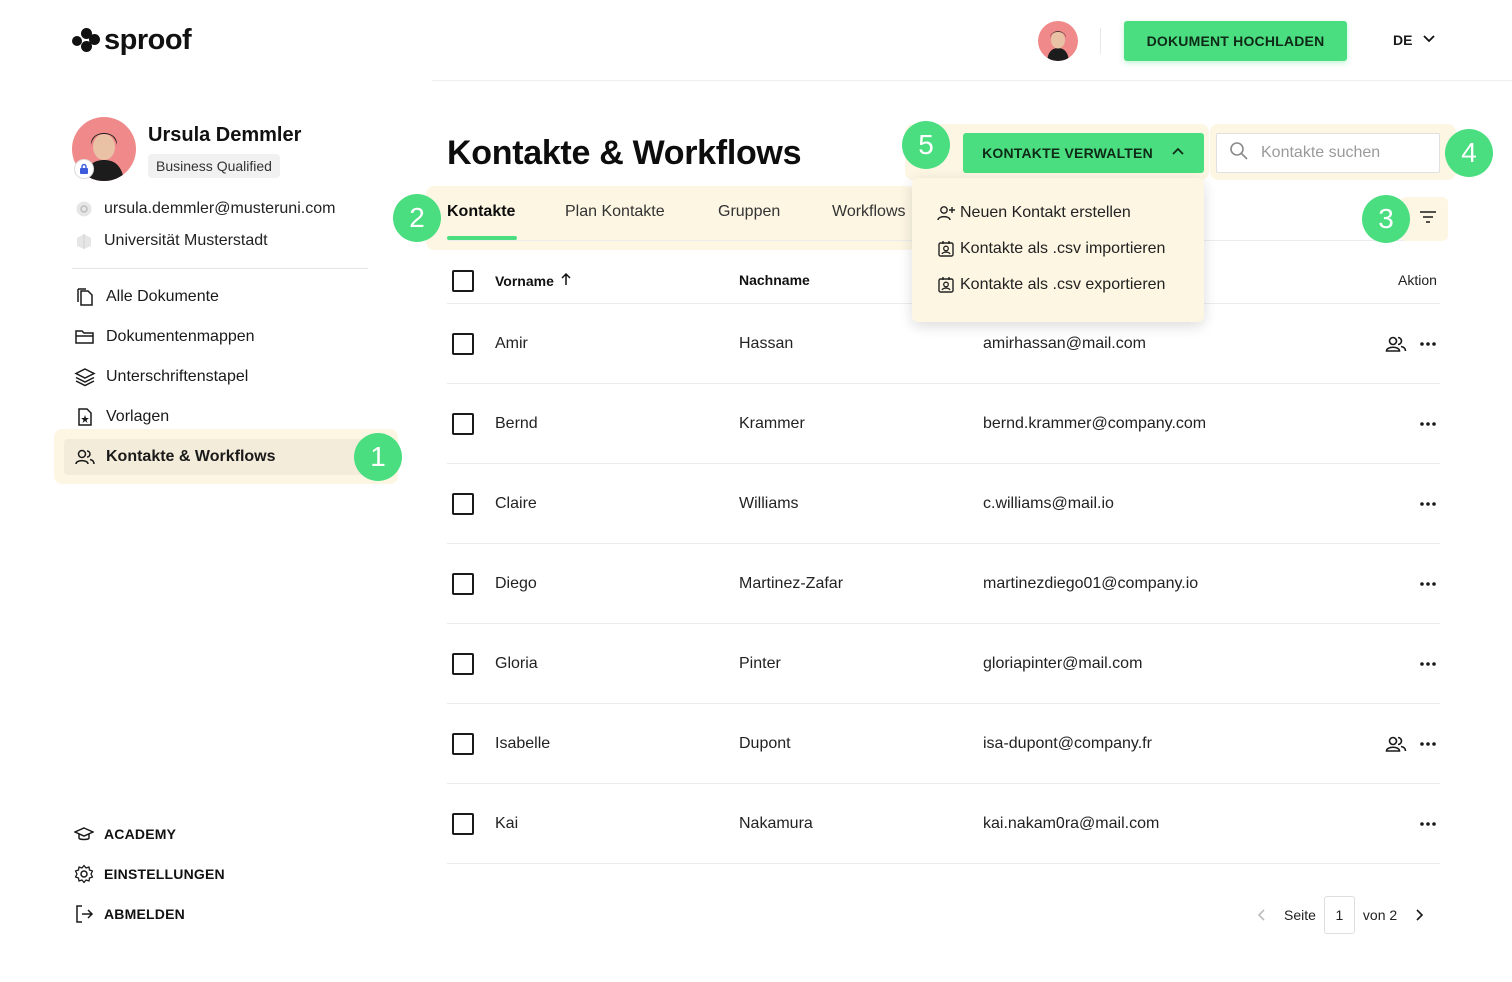 The height and width of the screenshot is (982, 1512). Describe the element at coordinates (507, 823) in the screenshot. I see `cell-firstname: Kai` at that location.